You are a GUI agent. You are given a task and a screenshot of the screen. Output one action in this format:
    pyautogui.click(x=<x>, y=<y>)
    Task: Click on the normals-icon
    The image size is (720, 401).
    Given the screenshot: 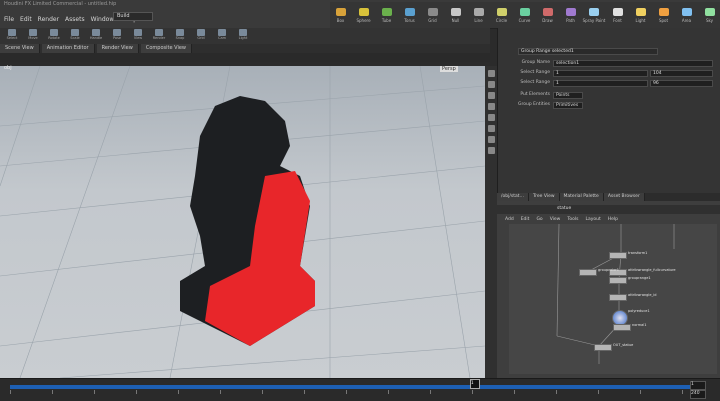 What is the action you would take?
    pyautogui.click(x=491, y=150)
    